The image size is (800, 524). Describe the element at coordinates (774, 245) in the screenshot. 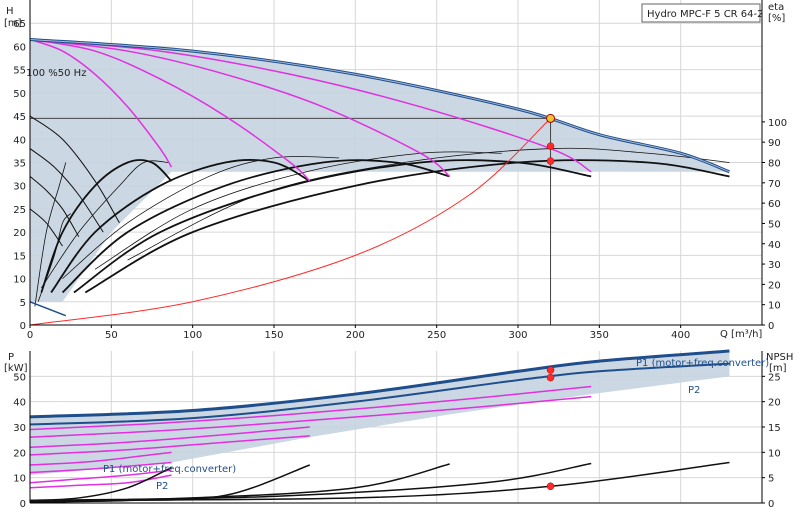

I see `y-right-tick-label: 40` at that location.